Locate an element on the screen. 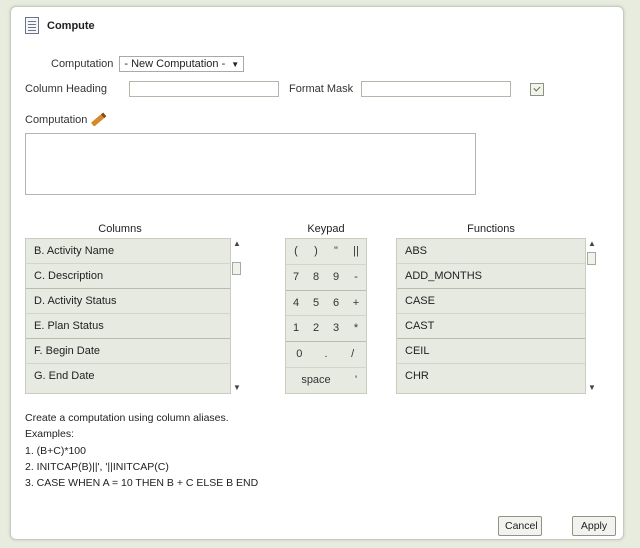  computation-select-value: - New Computation - is located at coordinates (175, 64).